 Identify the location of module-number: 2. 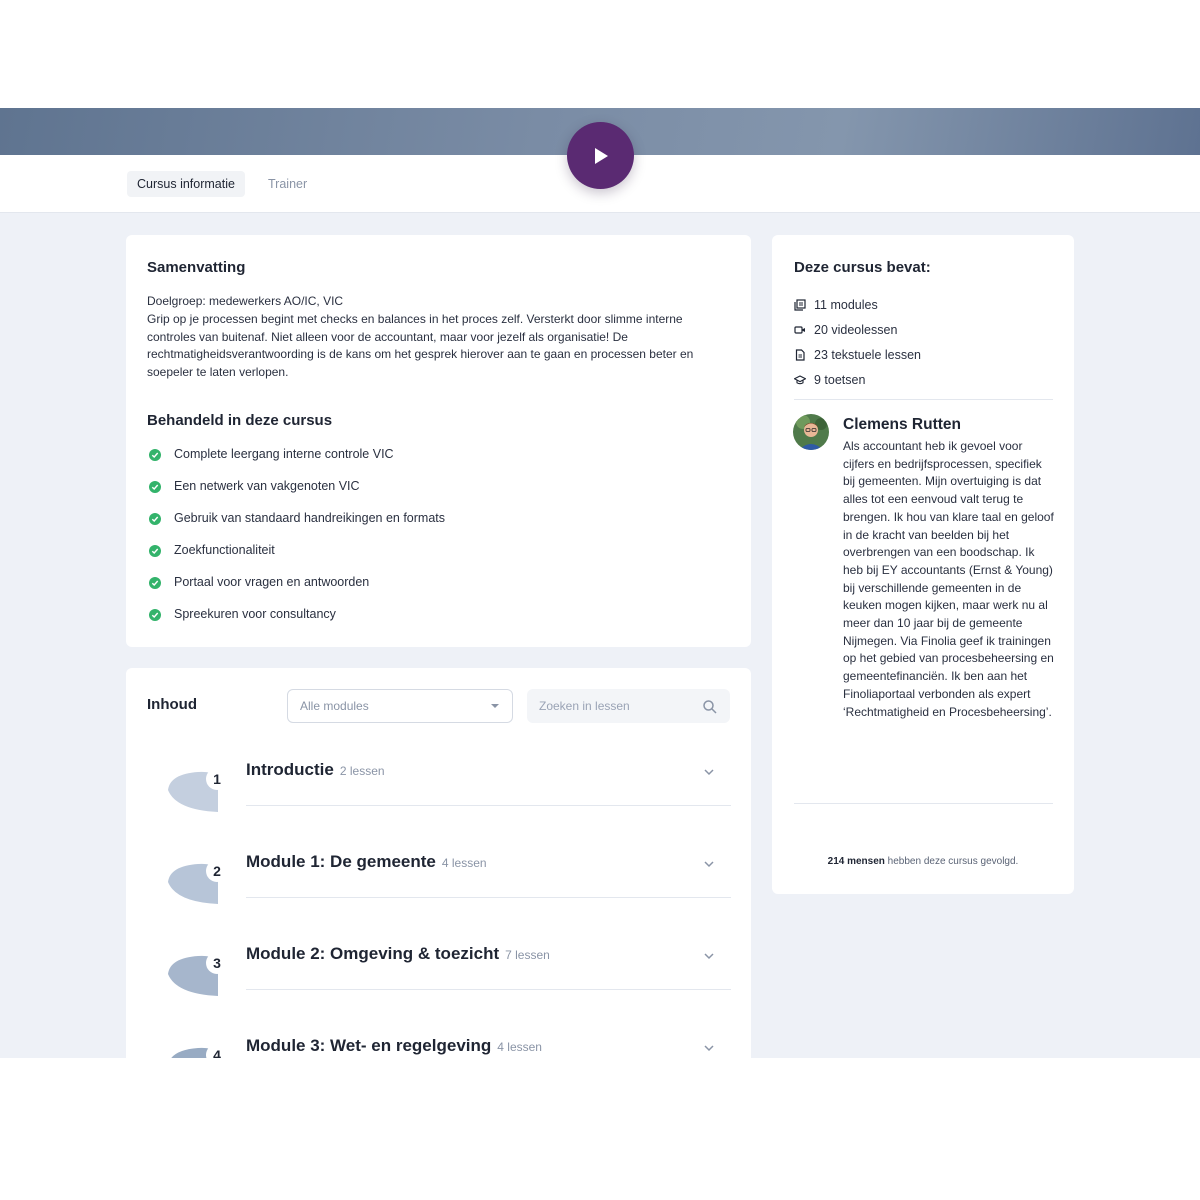
(217, 871).